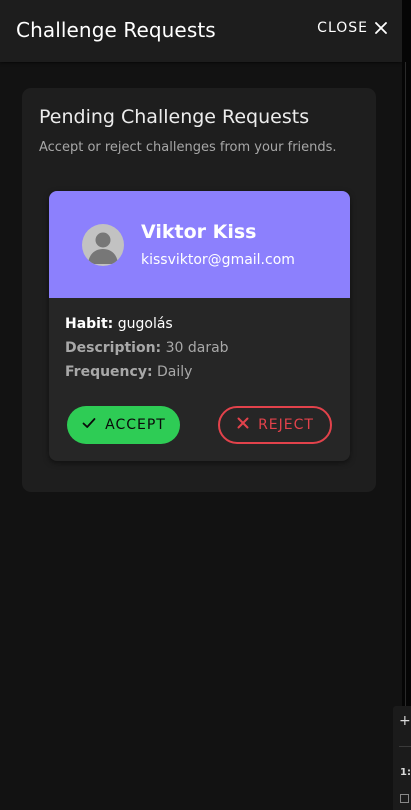 The height and width of the screenshot is (810, 411). Describe the element at coordinates (175, 372) in the screenshot. I see `frequency-value: Daily` at that location.